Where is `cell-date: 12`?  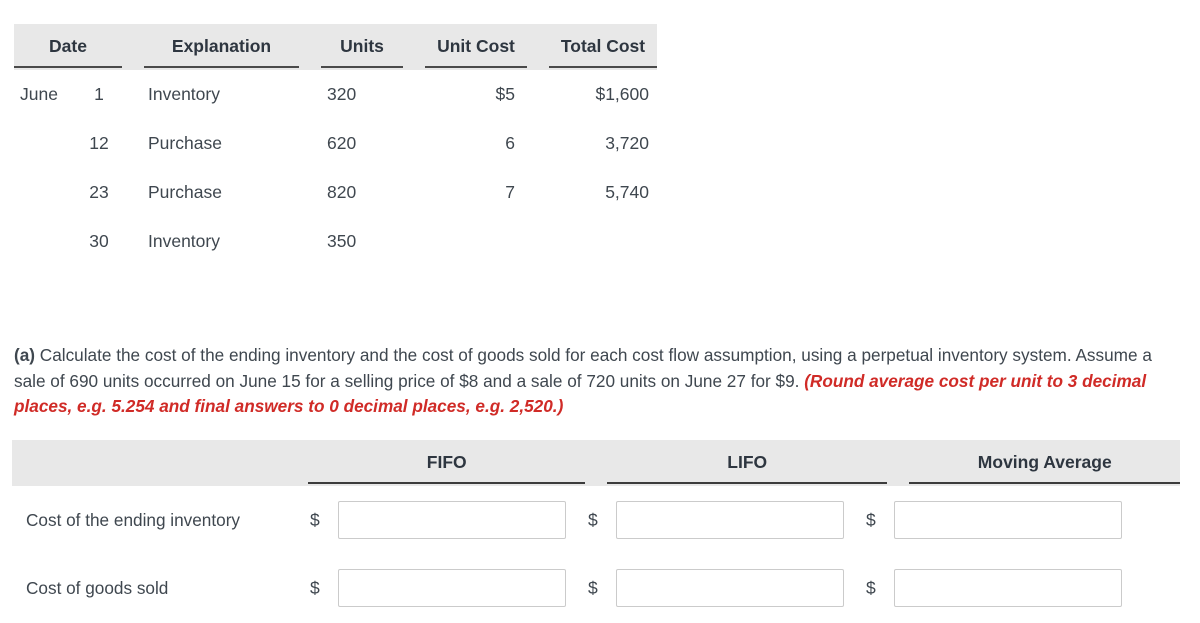
cell-date: 12 is located at coordinates (68, 143).